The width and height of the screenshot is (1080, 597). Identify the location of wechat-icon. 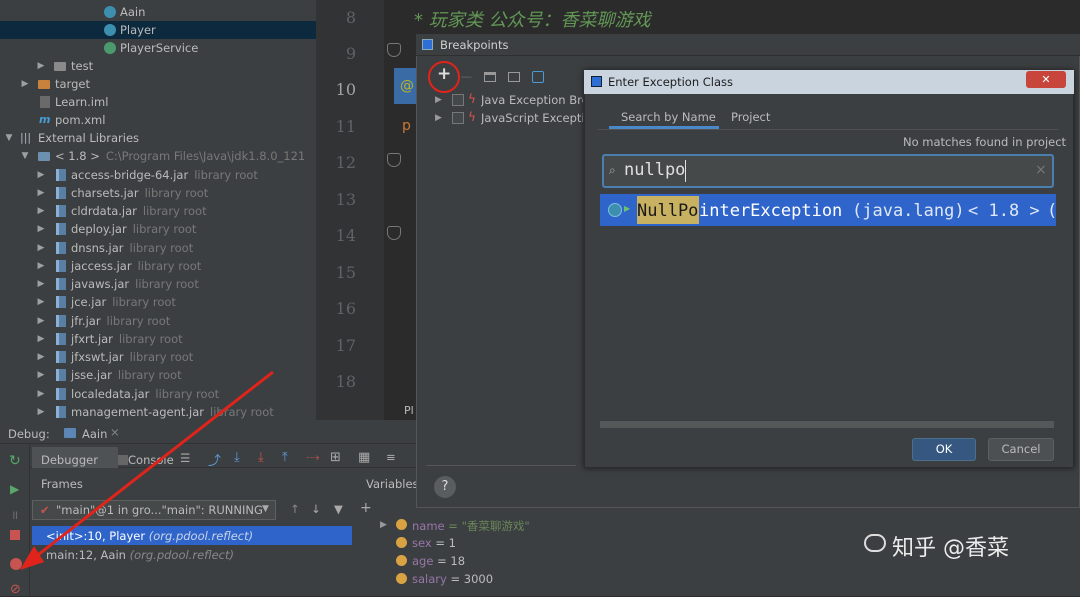
(875, 543).